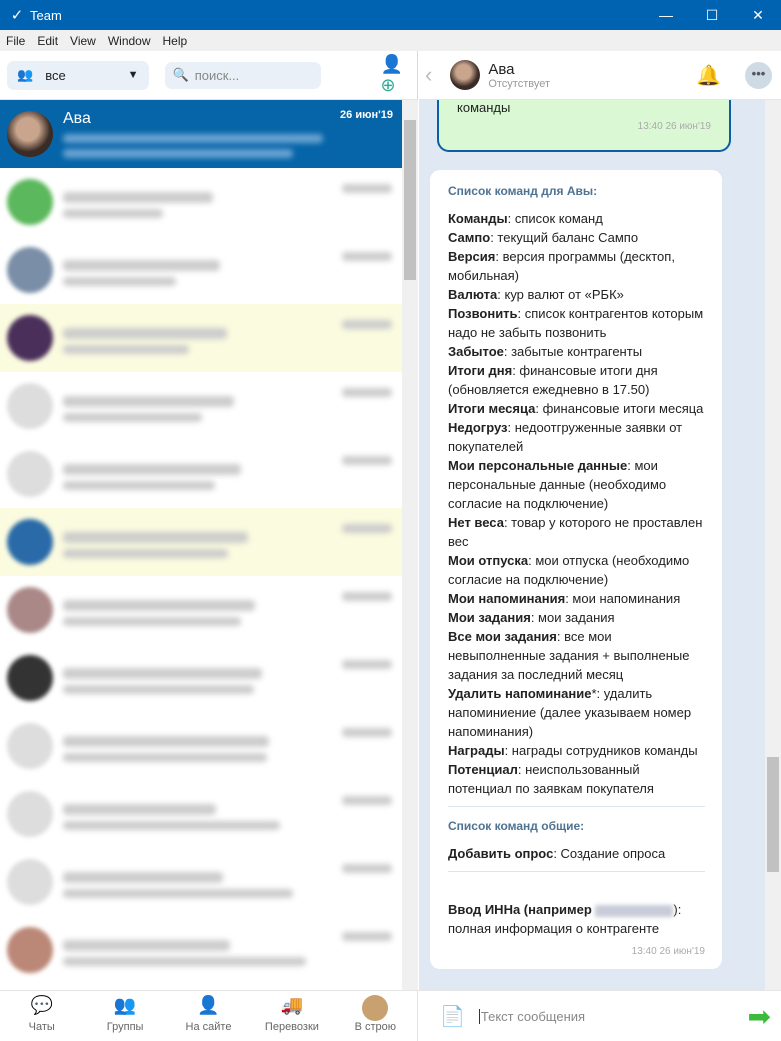  What do you see at coordinates (484, 107) in the screenshot?
I see `message-text: команды` at bounding box center [484, 107].